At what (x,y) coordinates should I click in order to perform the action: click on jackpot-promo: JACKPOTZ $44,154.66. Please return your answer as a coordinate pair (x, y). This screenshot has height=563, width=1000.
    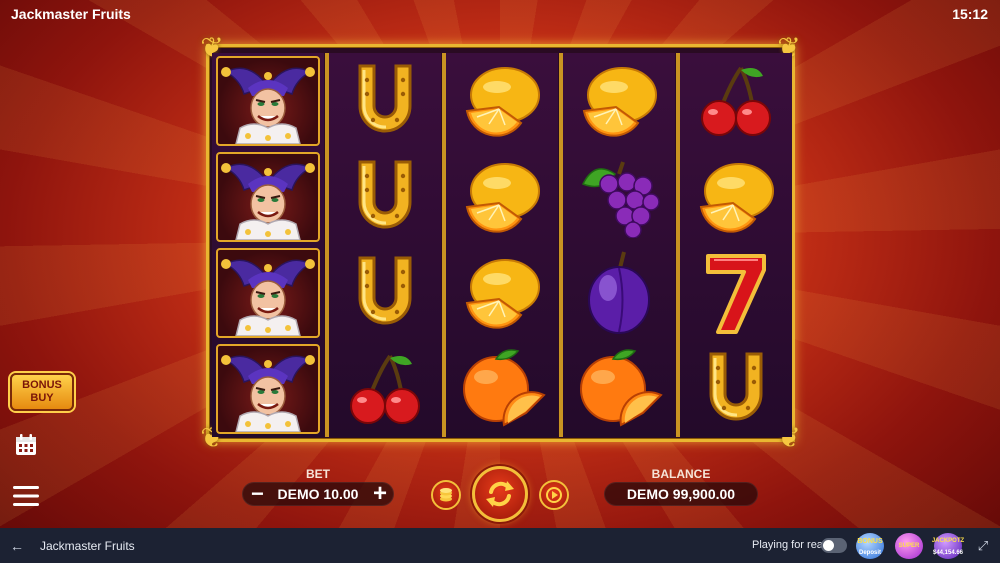
    Looking at the image, I should click on (948, 546).